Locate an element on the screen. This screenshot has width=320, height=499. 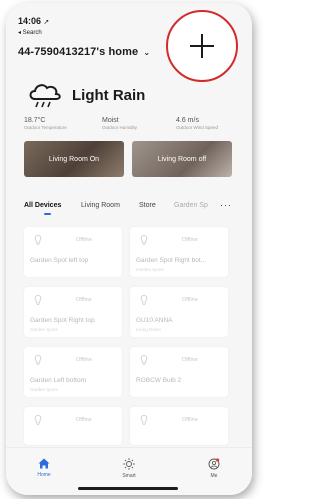
tab-store: Store is located at coordinates (147, 205).